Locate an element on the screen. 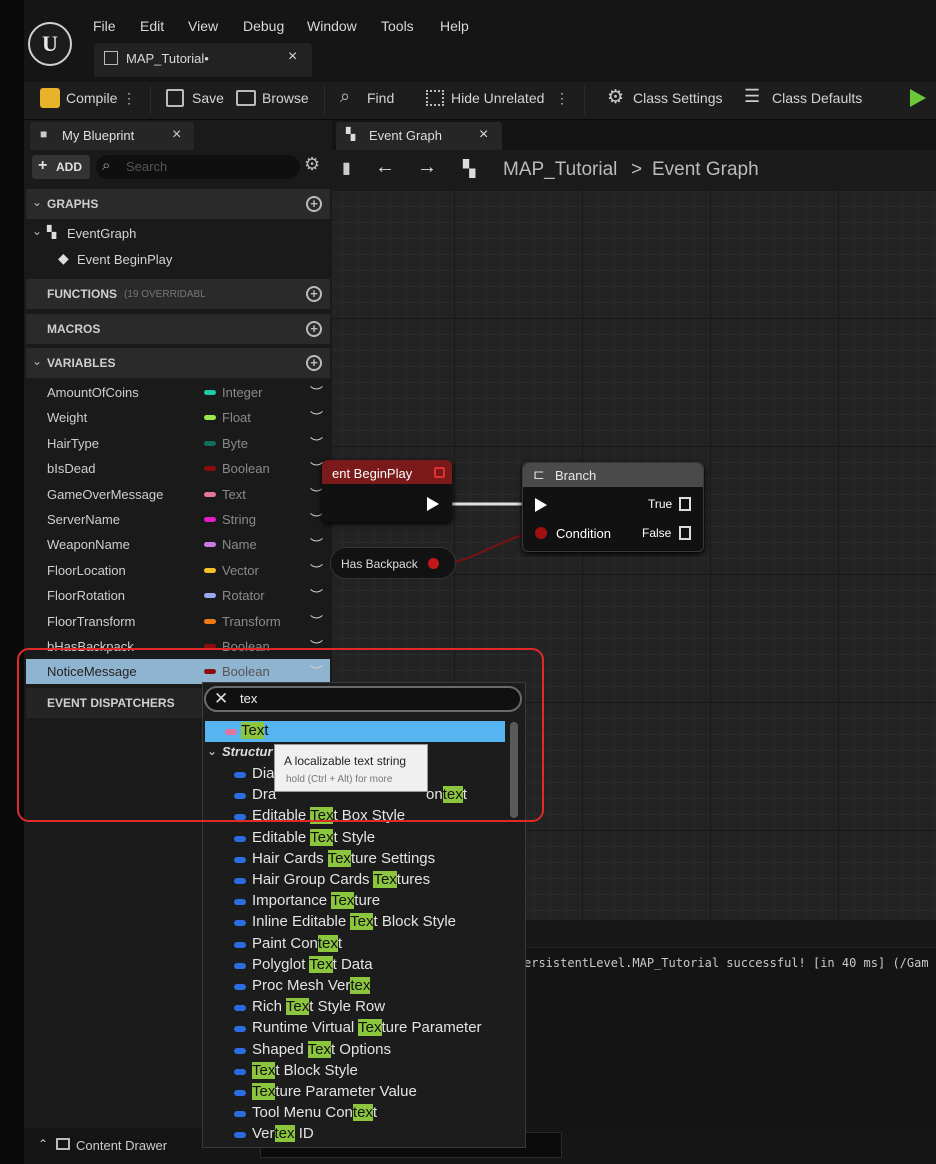 Image resolution: width=936 pixels, height=1164 pixels. class-settings-button: Class Settings is located at coordinates (677, 98).